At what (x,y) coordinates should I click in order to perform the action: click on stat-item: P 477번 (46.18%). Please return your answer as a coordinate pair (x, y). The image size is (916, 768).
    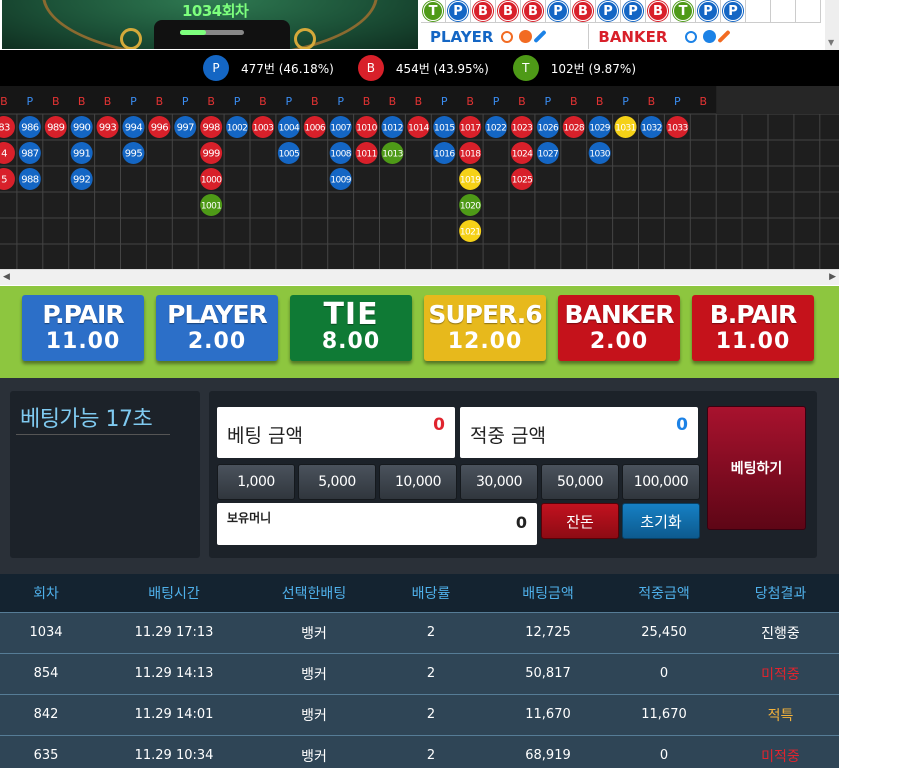
    Looking at the image, I should click on (268, 68).